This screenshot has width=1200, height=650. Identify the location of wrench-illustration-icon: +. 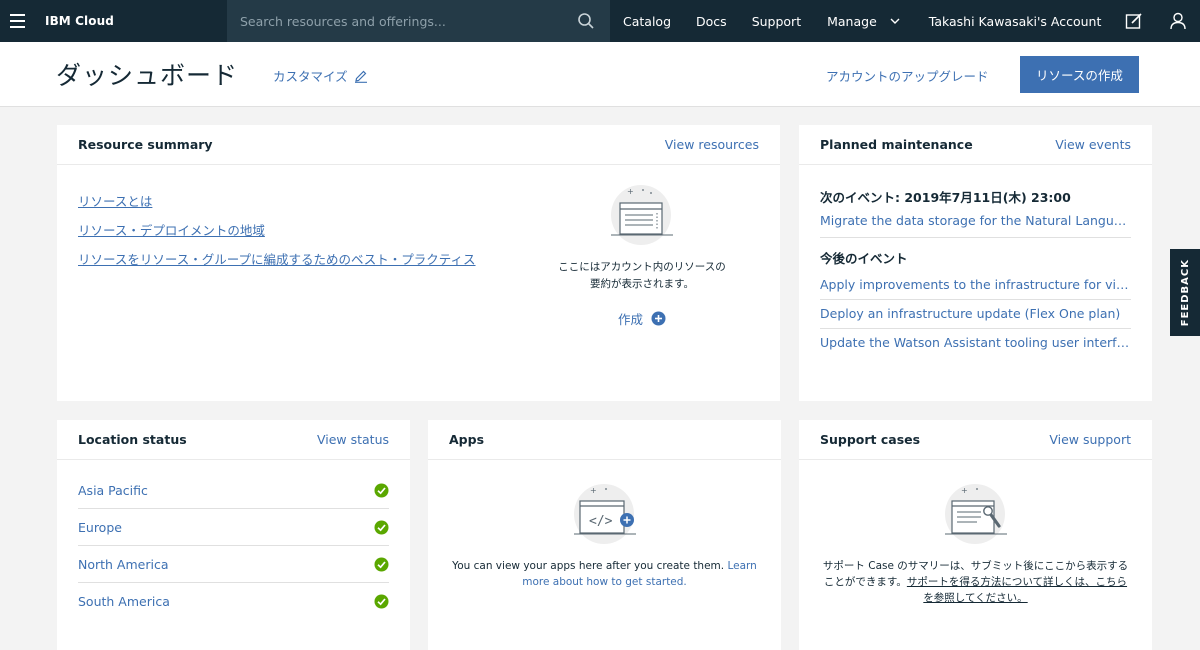
(975, 514).